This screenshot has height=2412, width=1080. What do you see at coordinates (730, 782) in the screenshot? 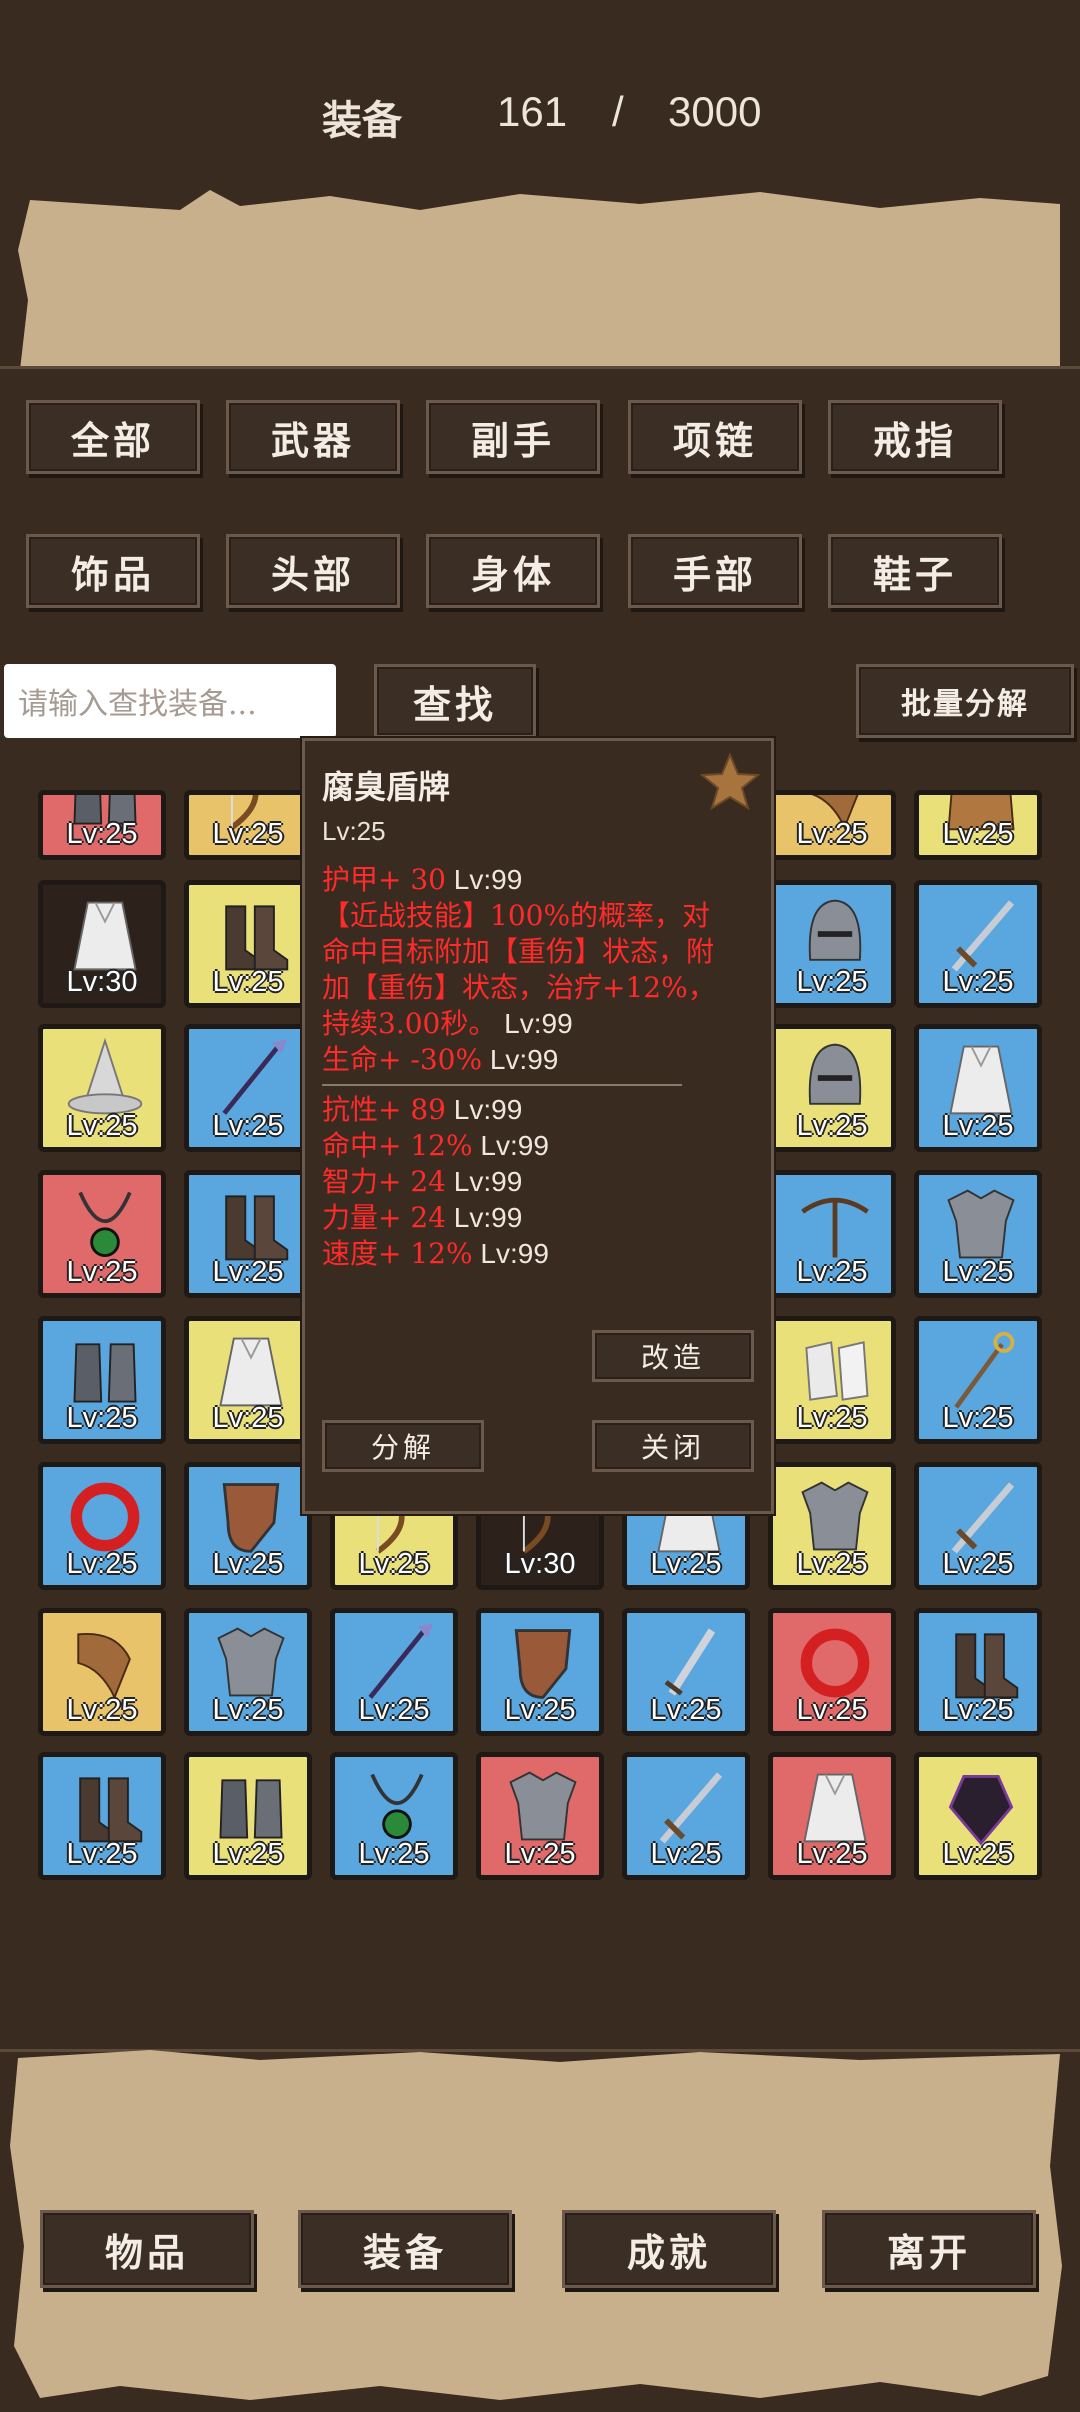
I see `favorite-star-icon` at bounding box center [730, 782].